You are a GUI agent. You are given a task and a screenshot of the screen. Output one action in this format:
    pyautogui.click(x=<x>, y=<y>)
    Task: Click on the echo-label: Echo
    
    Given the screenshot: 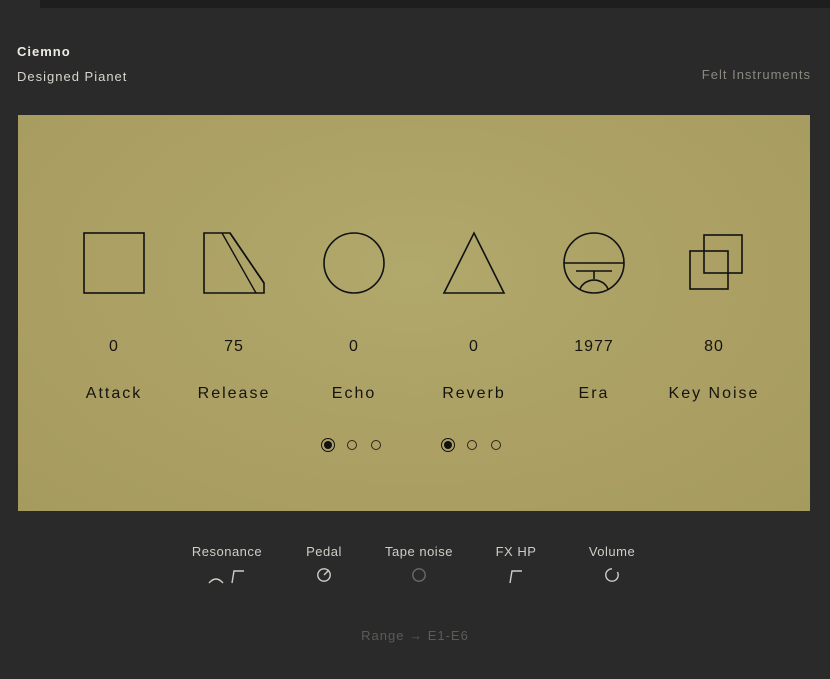 What is the action you would take?
    pyautogui.click(x=354, y=393)
    